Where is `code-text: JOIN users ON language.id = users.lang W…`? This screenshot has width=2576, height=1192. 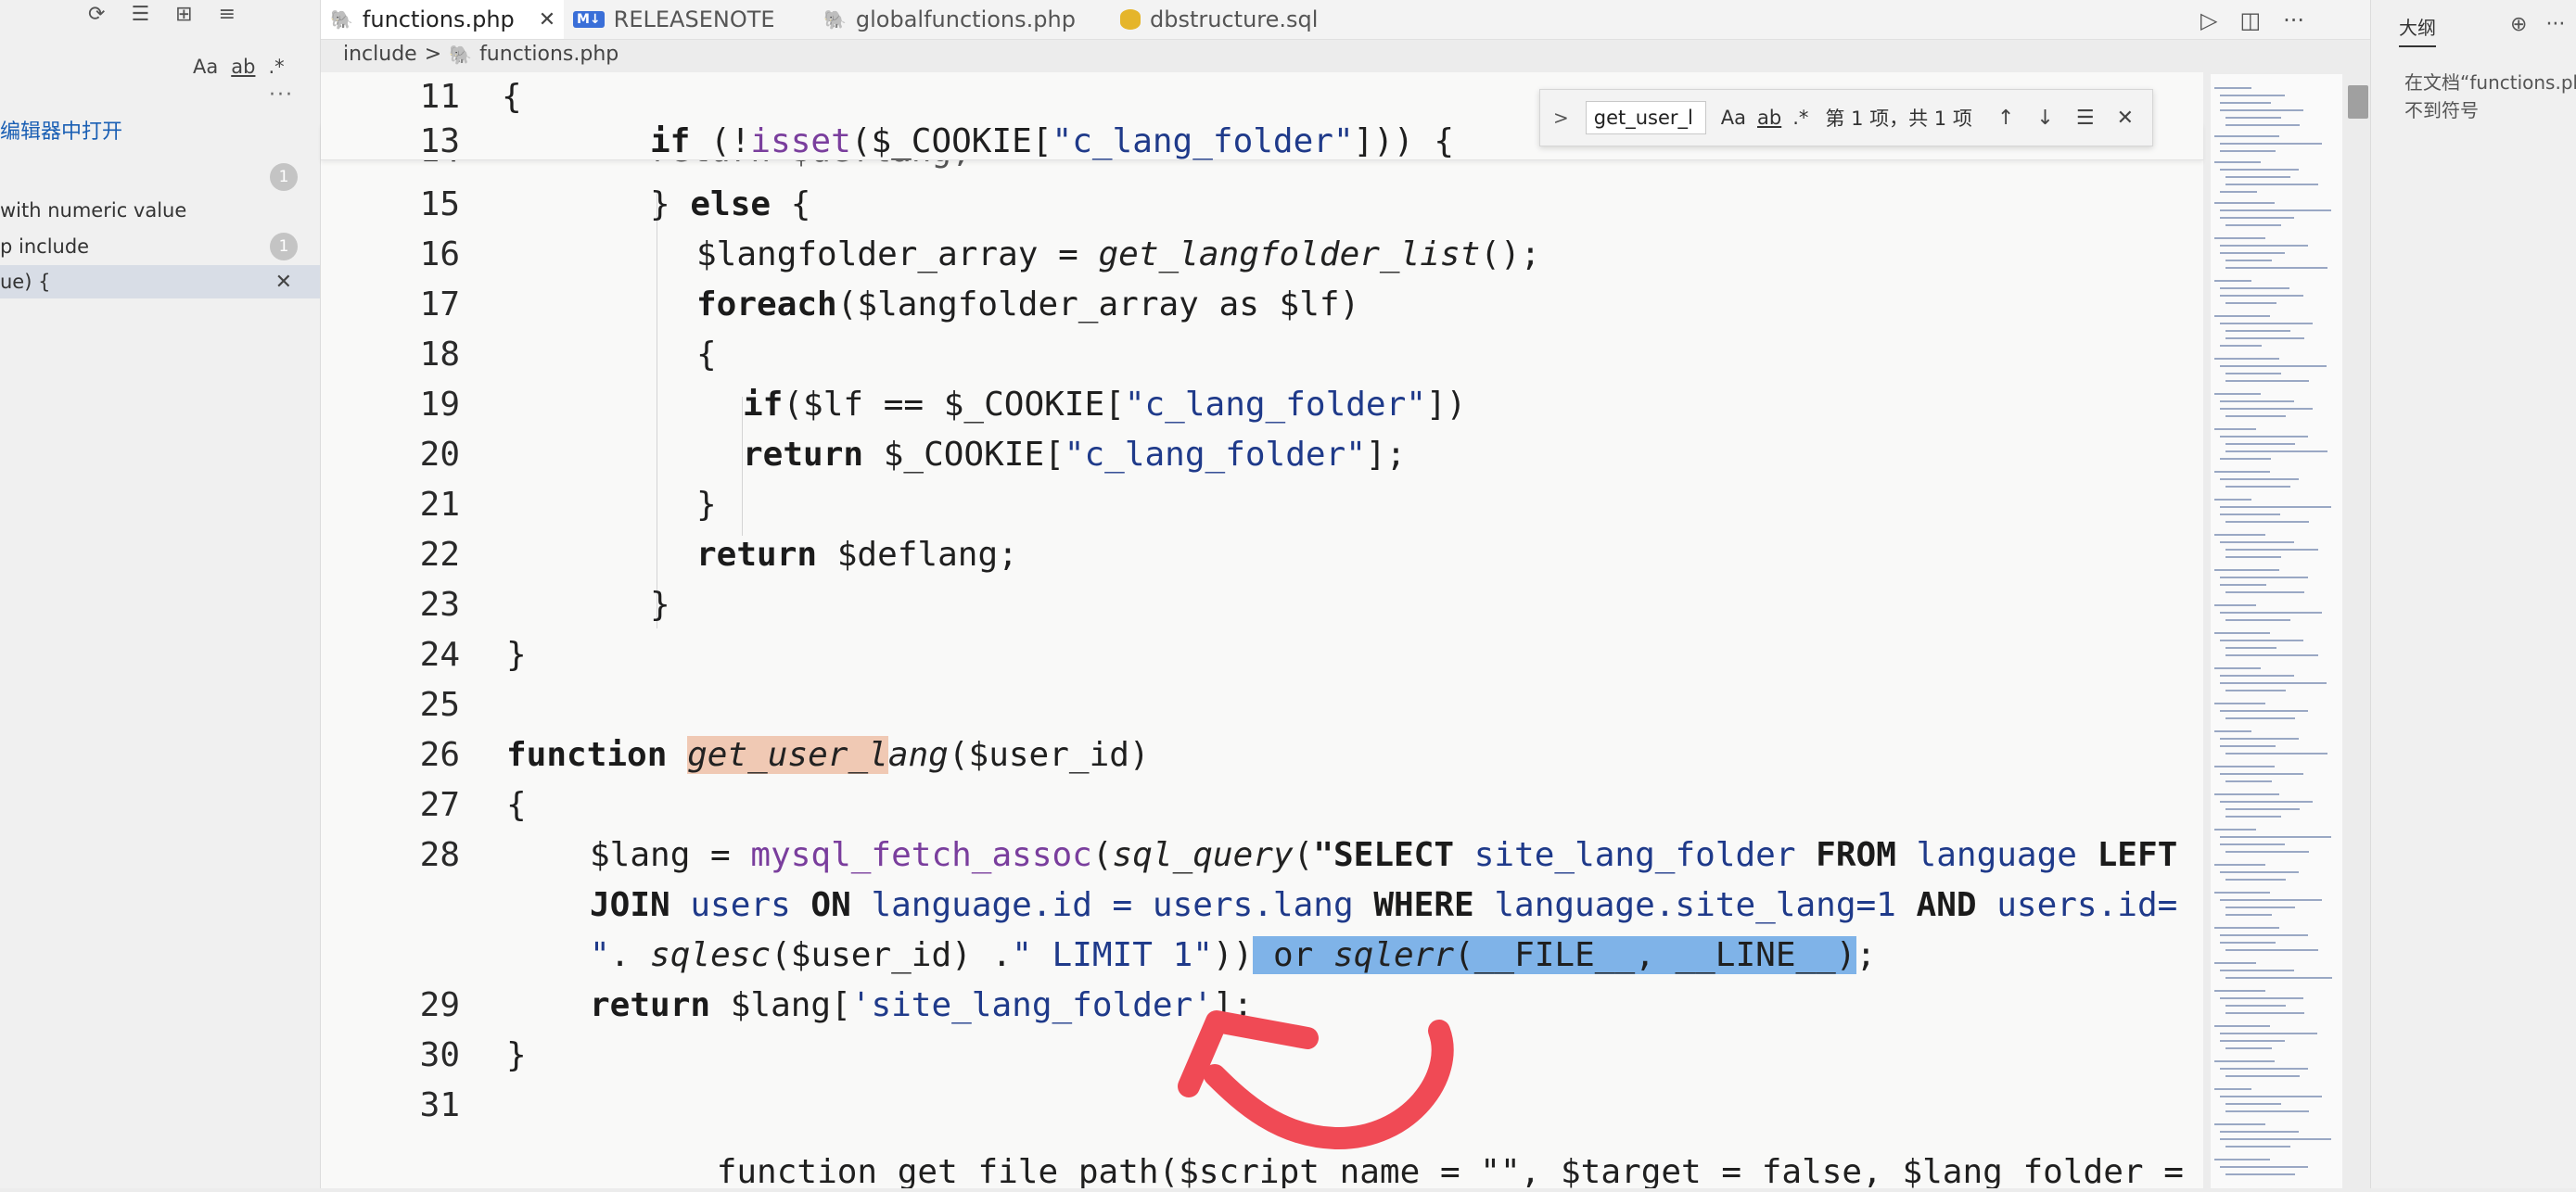
code-text: JOIN users ON language.id = users.lang W… is located at coordinates (1384, 905).